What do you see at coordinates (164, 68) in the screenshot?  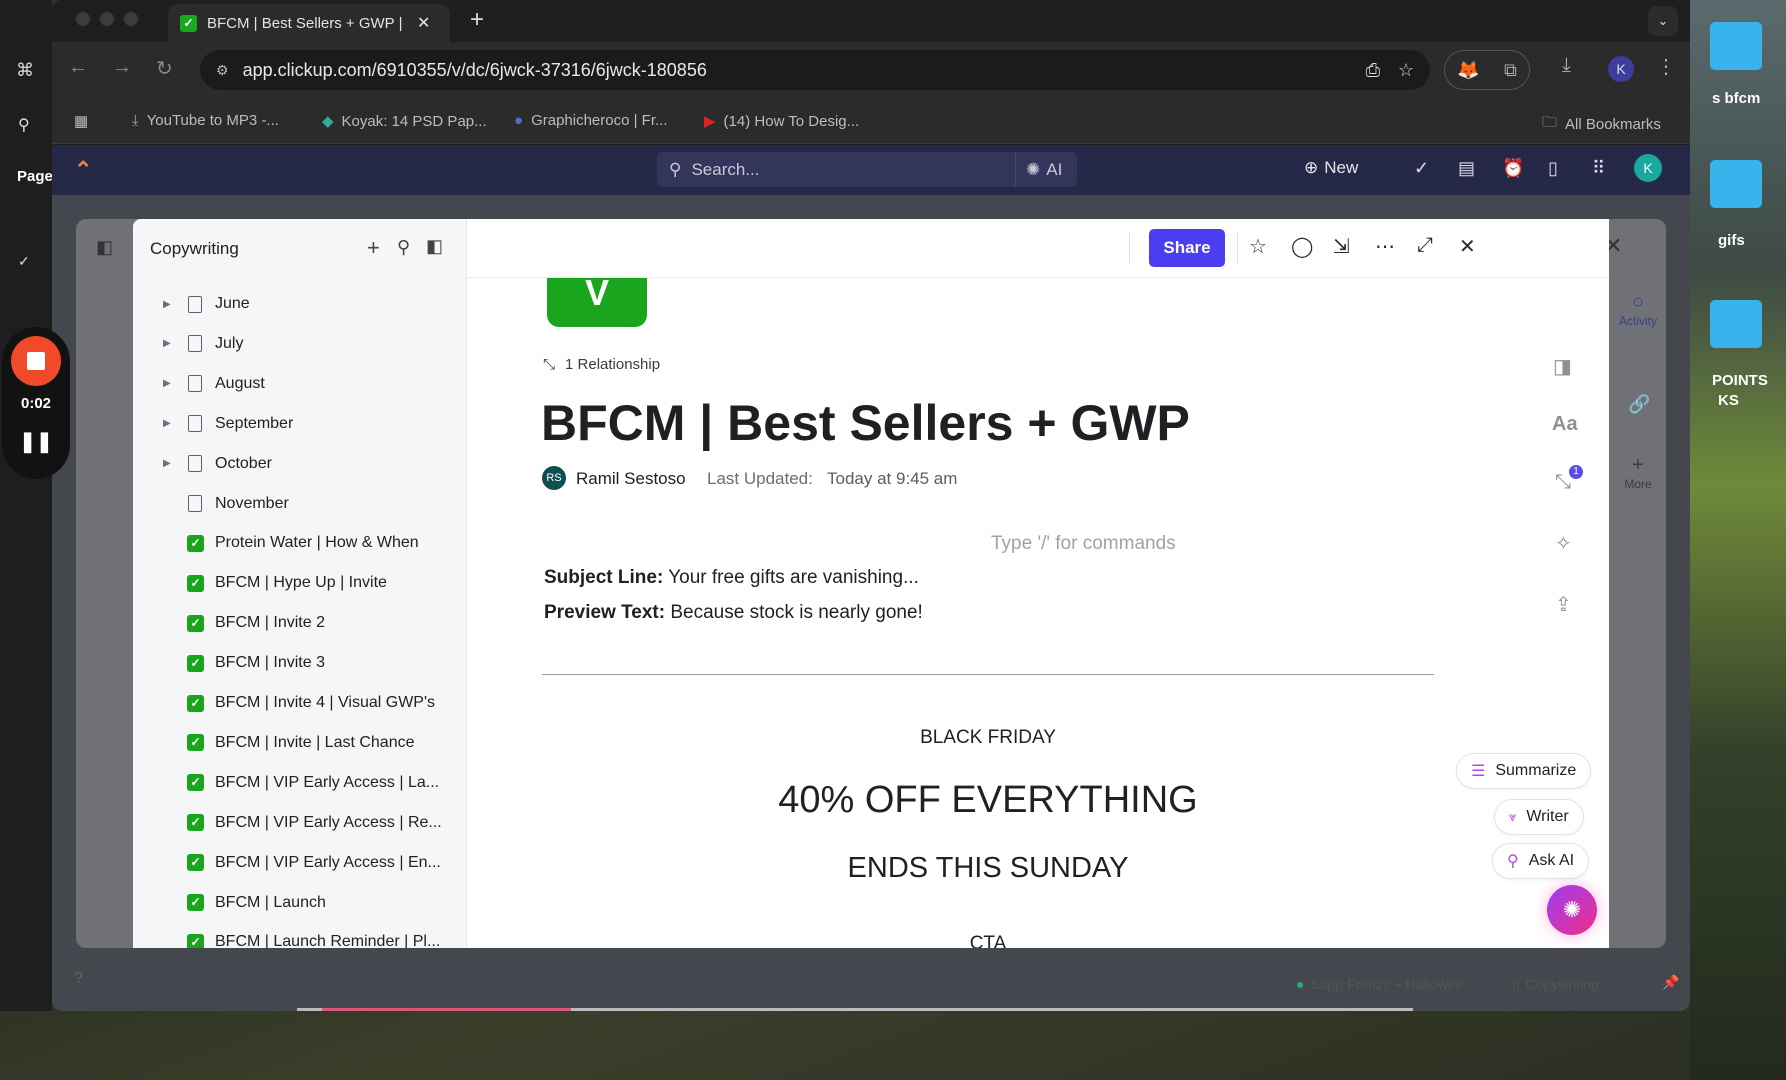 I see `reload-icon: ↻` at bounding box center [164, 68].